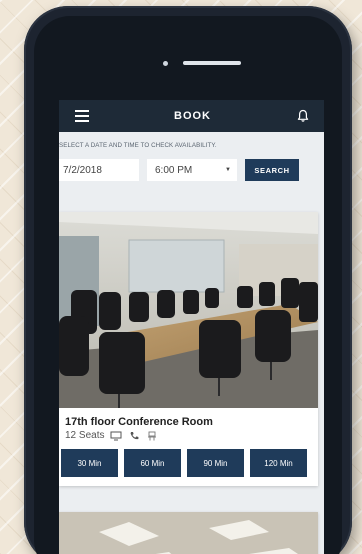 This screenshot has height=554, width=362. What do you see at coordinates (116, 435) in the screenshot?
I see `monitor-icon` at bounding box center [116, 435].